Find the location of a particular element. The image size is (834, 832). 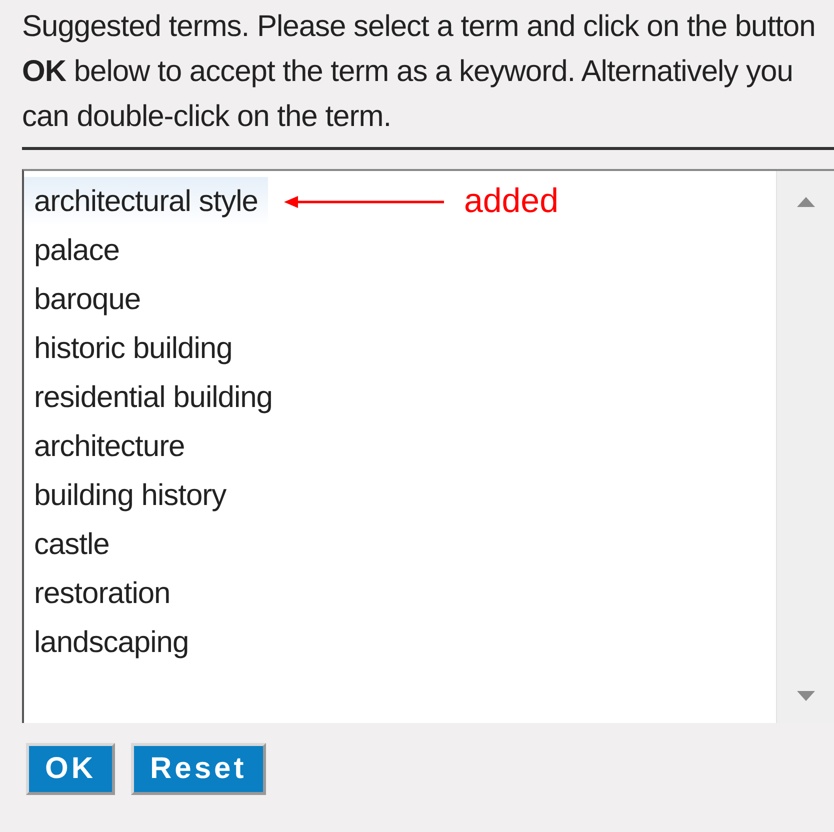

term-item: restoration is located at coordinates (102, 593).